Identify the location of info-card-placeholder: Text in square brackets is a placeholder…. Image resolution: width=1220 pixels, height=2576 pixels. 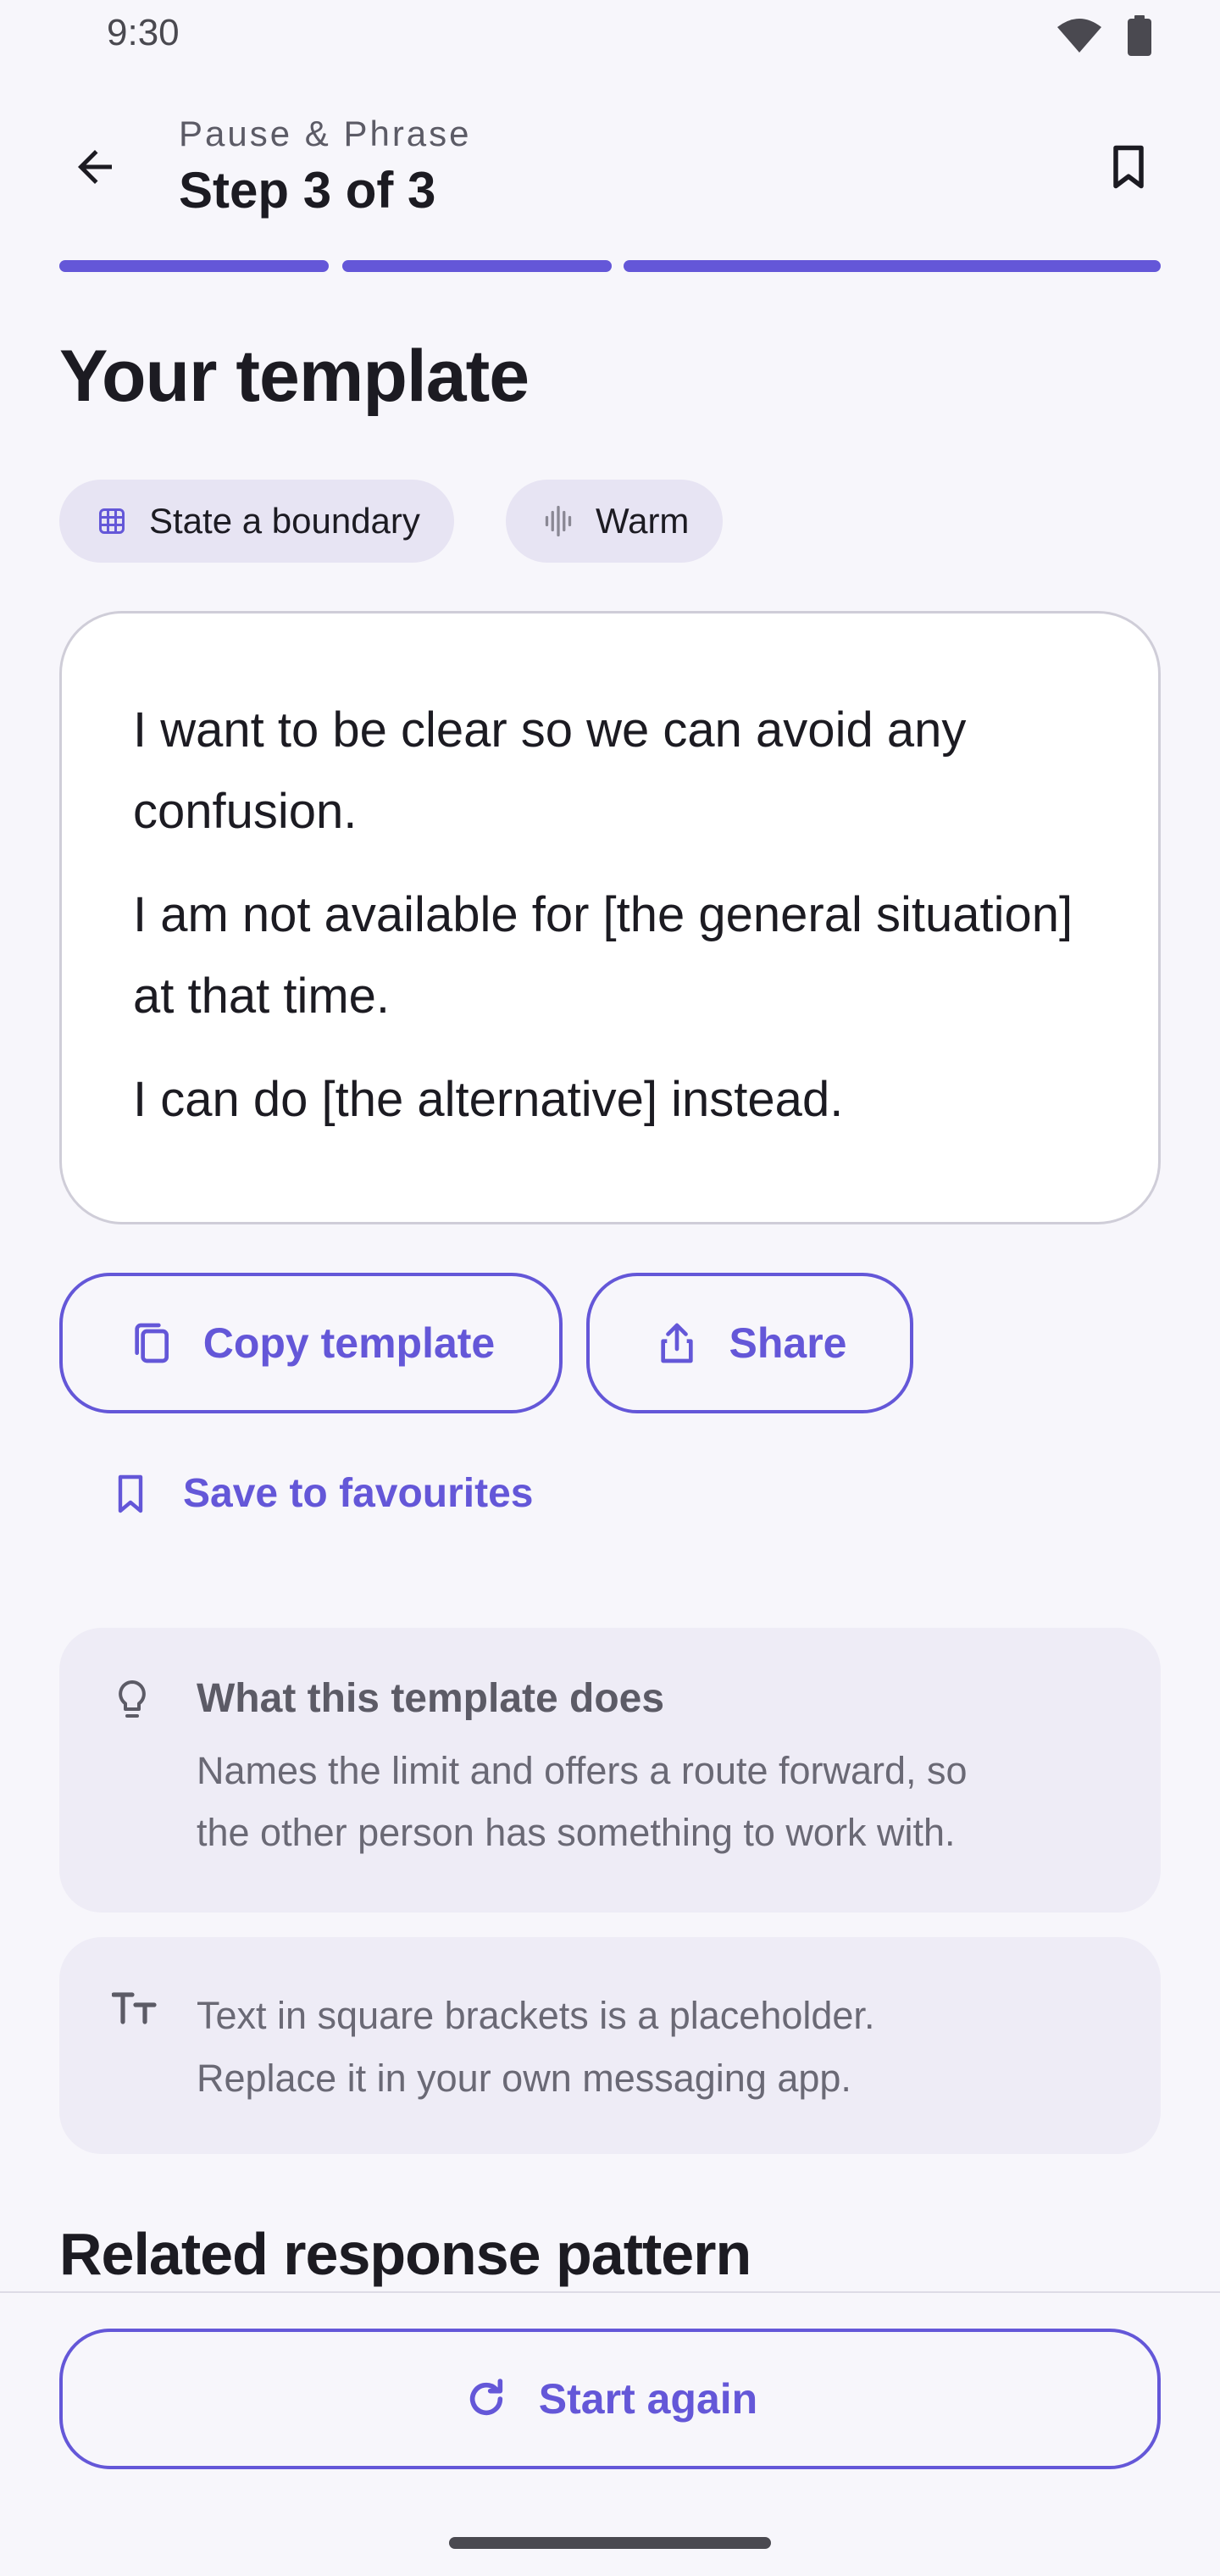
(610, 2045).